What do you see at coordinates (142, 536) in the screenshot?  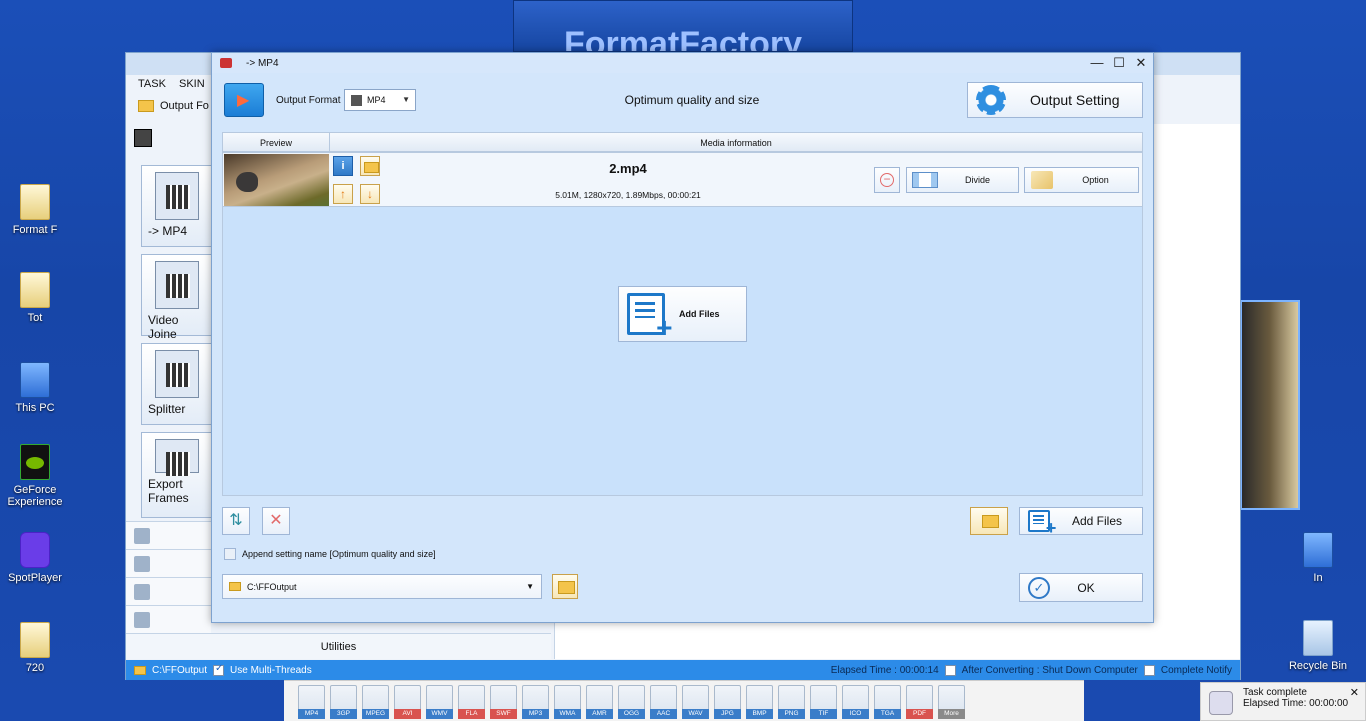 I see `music-note-icon` at bounding box center [142, 536].